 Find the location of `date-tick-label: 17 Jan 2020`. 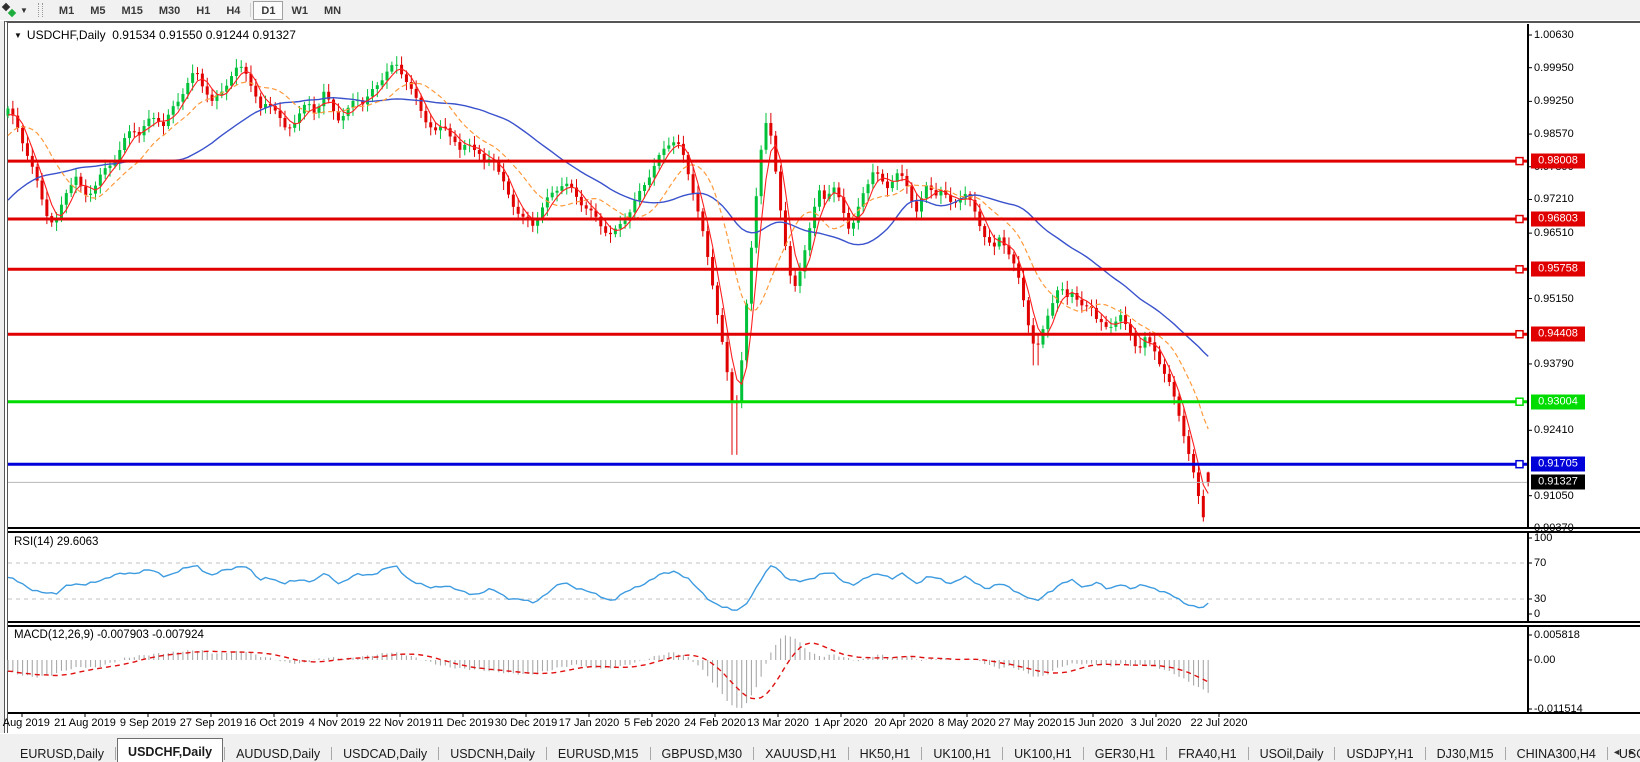

date-tick-label: 17 Jan 2020 is located at coordinates (589, 723).